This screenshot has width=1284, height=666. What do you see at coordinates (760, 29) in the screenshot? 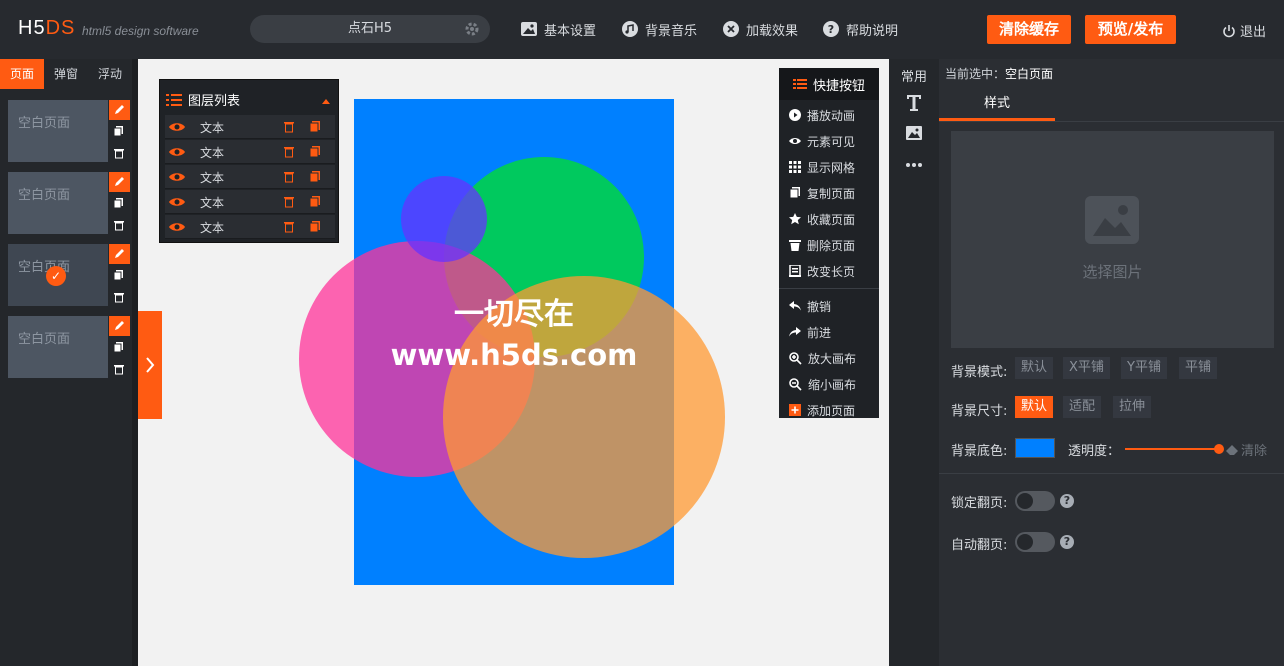
I see `menu-loading-effect: 加载效果` at bounding box center [760, 29].